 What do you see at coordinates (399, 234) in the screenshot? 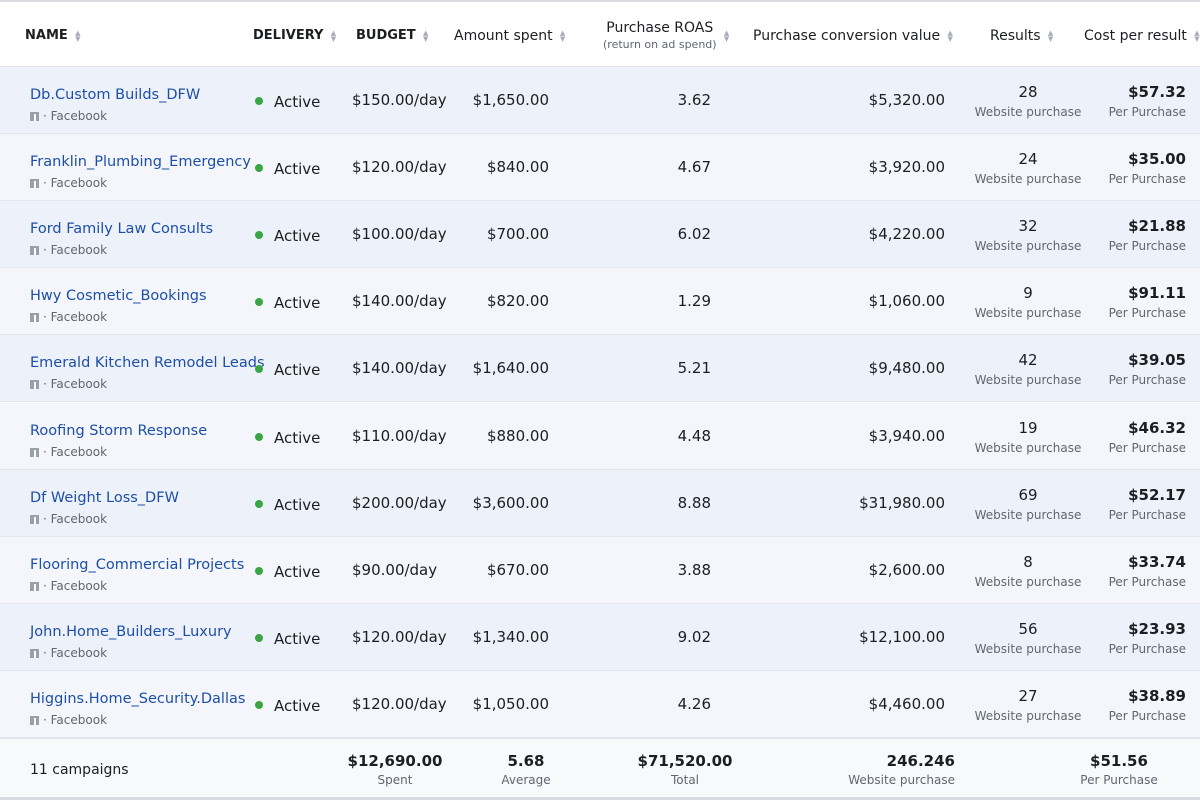
I see `budget-value: $100.00/day` at bounding box center [399, 234].